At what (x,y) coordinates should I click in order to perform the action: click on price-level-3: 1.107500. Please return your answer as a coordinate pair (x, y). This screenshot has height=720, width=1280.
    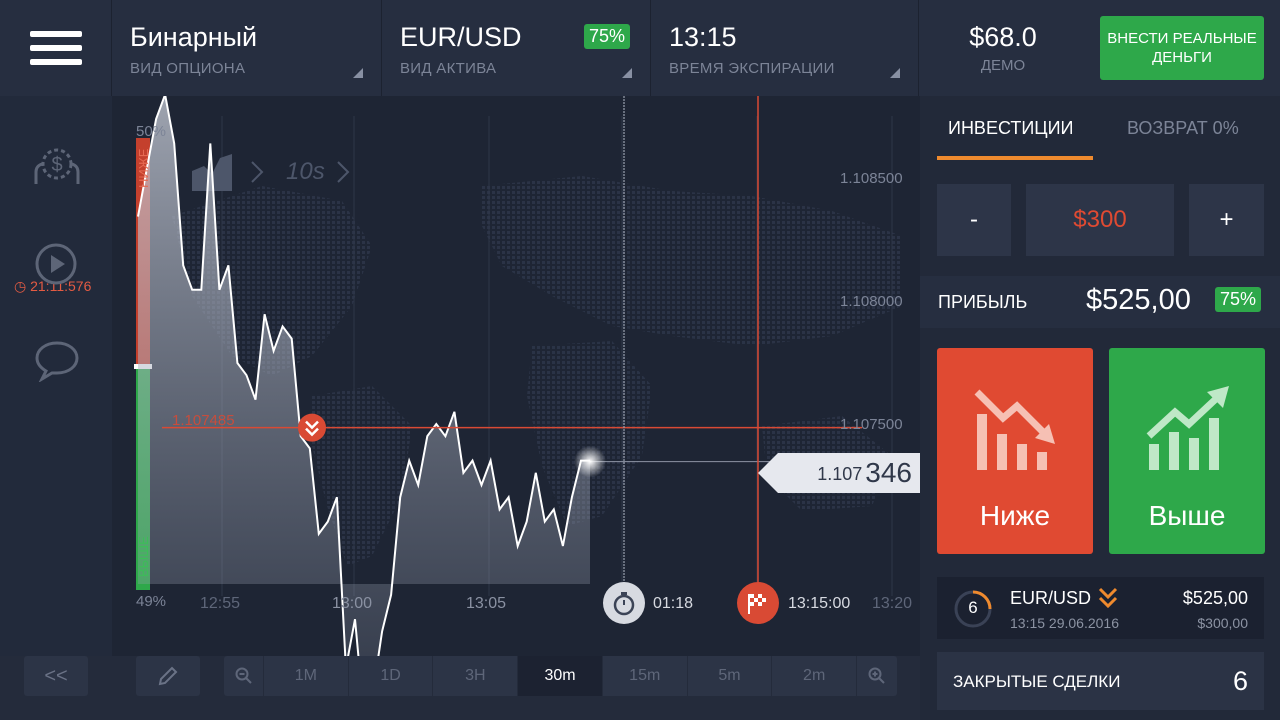
    Looking at the image, I should click on (871, 424).